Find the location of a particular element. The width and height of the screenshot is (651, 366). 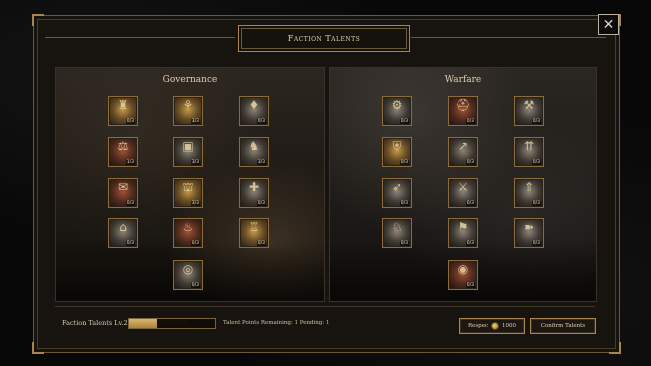

battering-ram-icon: ➽ is located at coordinates (529, 227).